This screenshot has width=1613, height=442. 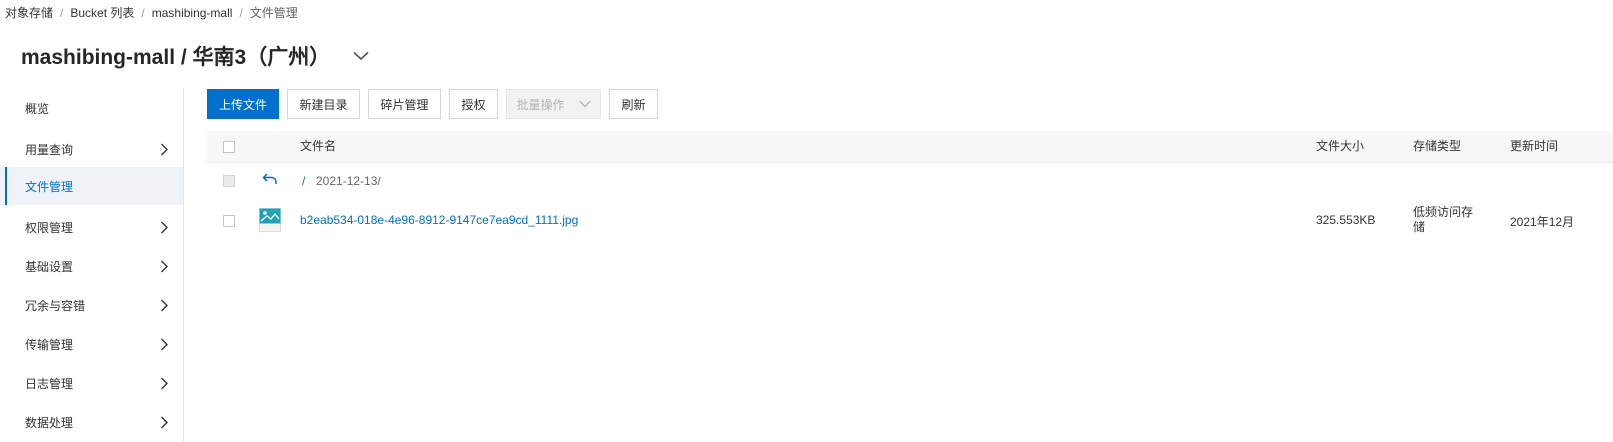 What do you see at coordinates (29, 13) in the screenshot?
I see `breadcrumb-object-storage: 对象存储` at bounding box center [29, 13].